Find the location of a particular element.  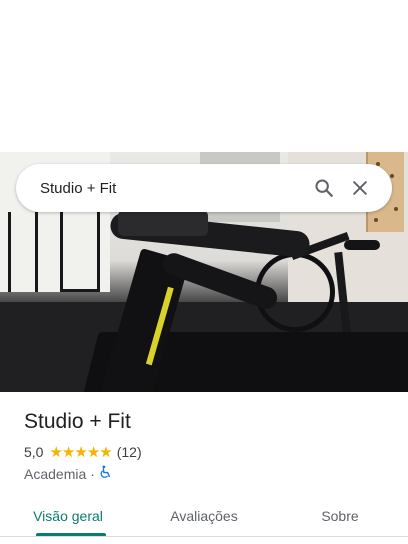

place-tabs: Visão geral Avaliações Sobre is located at coordinates (204, 516).